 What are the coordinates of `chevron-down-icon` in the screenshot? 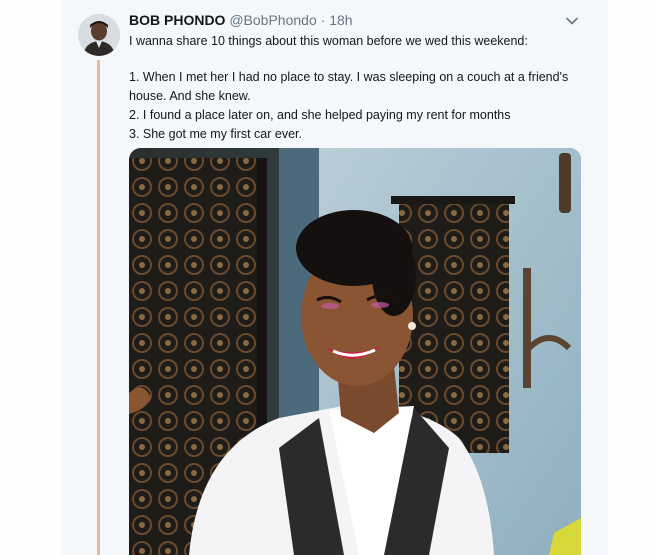 It's located at (572, 21).